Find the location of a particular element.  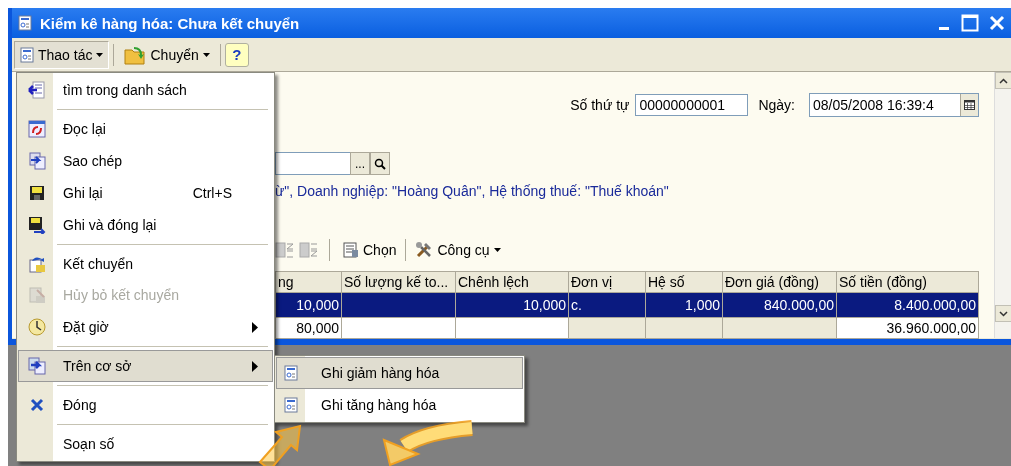

clock-icon is located at coordinates (37, 327).